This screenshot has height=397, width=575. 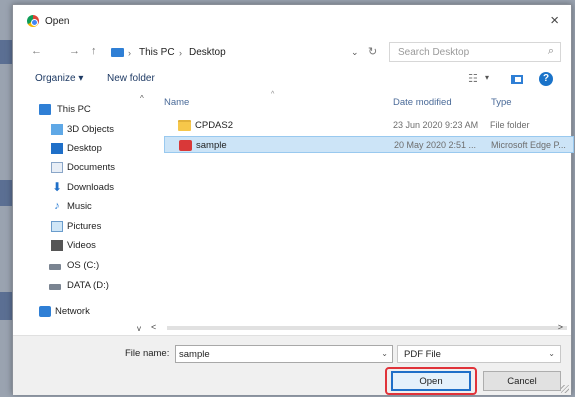 What do you see at coordinates (560, 327) in the screenshot?
I see `scroll-right-icon: >` at bounding box center [560, 327].